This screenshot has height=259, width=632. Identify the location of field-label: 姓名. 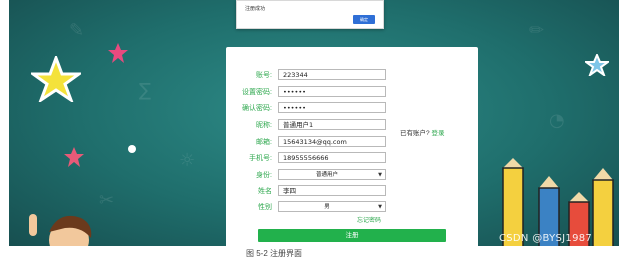
(265, 191).